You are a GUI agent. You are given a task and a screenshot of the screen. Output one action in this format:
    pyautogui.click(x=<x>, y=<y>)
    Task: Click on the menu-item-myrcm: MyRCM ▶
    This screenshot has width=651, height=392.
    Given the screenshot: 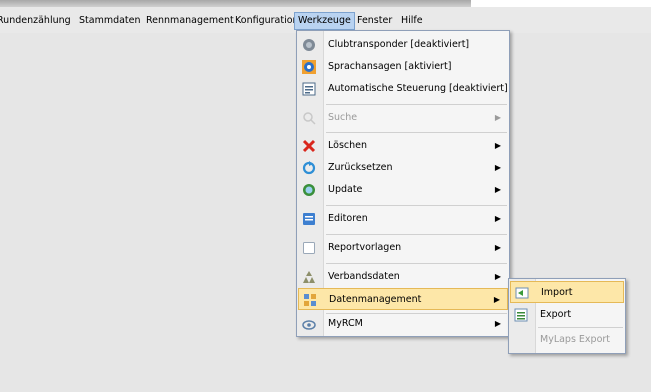 What is the action you would take?
    pyautogui.click(x=403, y=324)
    